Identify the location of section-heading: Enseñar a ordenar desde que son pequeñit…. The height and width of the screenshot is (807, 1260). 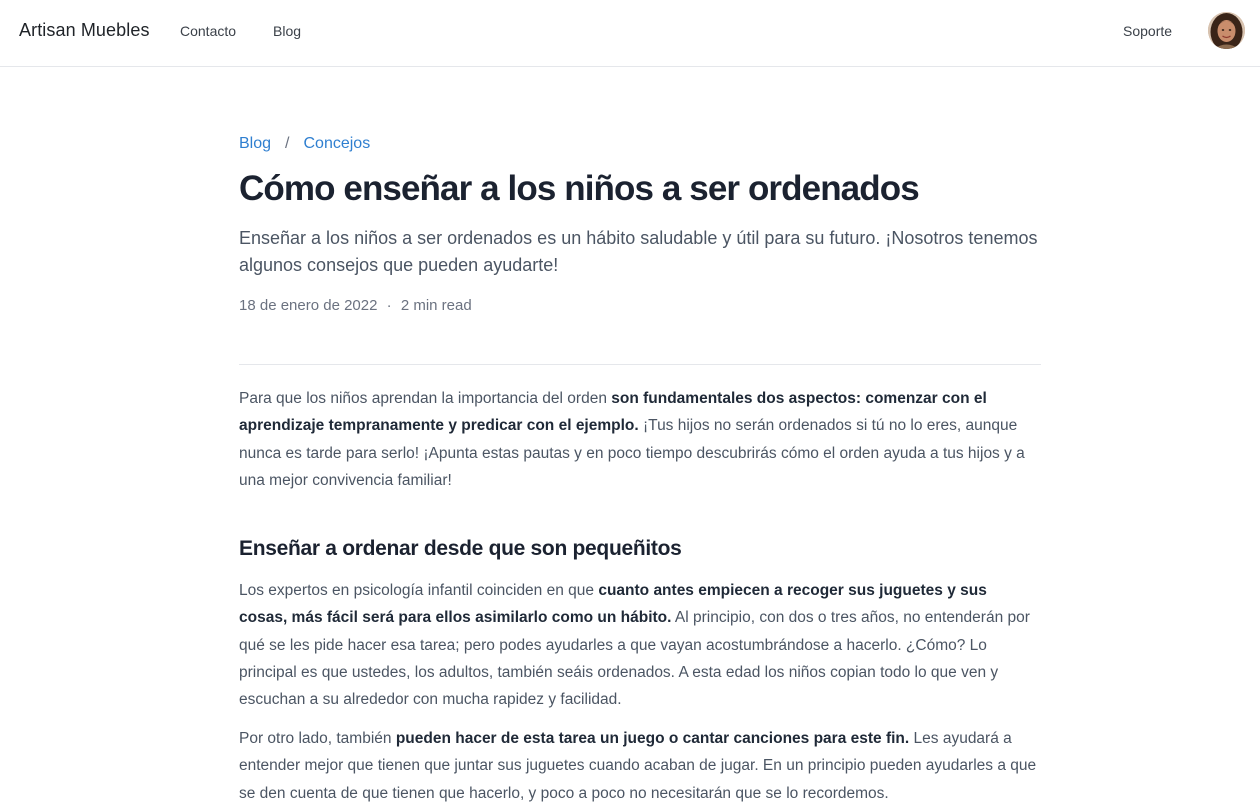
(460, 548).